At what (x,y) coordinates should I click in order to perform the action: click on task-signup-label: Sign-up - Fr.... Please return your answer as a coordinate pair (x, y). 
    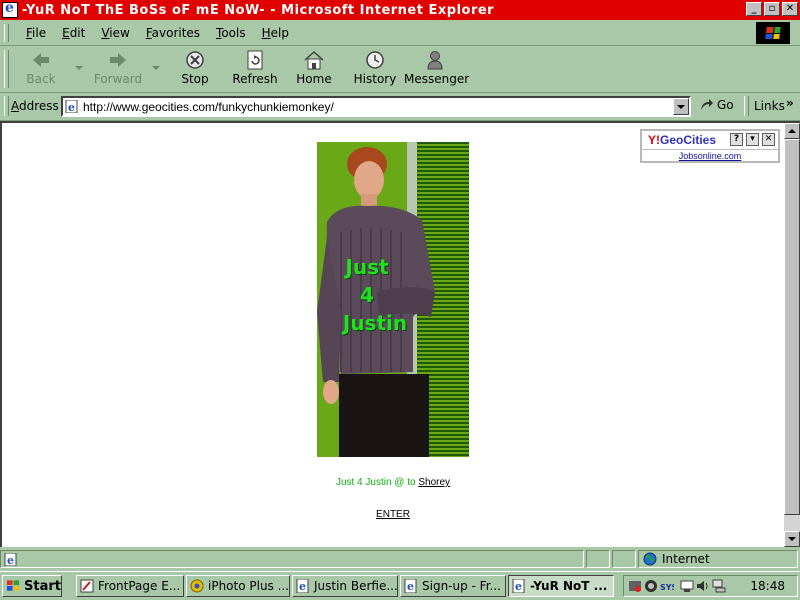
    Looking at the image, I should click on (461, 586).